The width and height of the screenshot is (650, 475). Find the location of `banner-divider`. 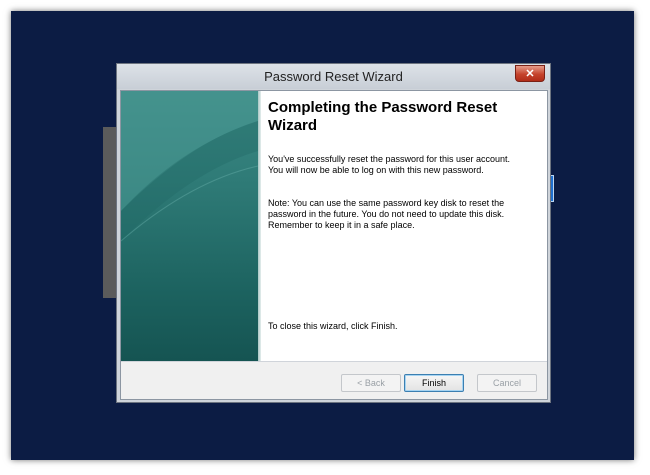

banner-divider is located at coordinates (259, 226).